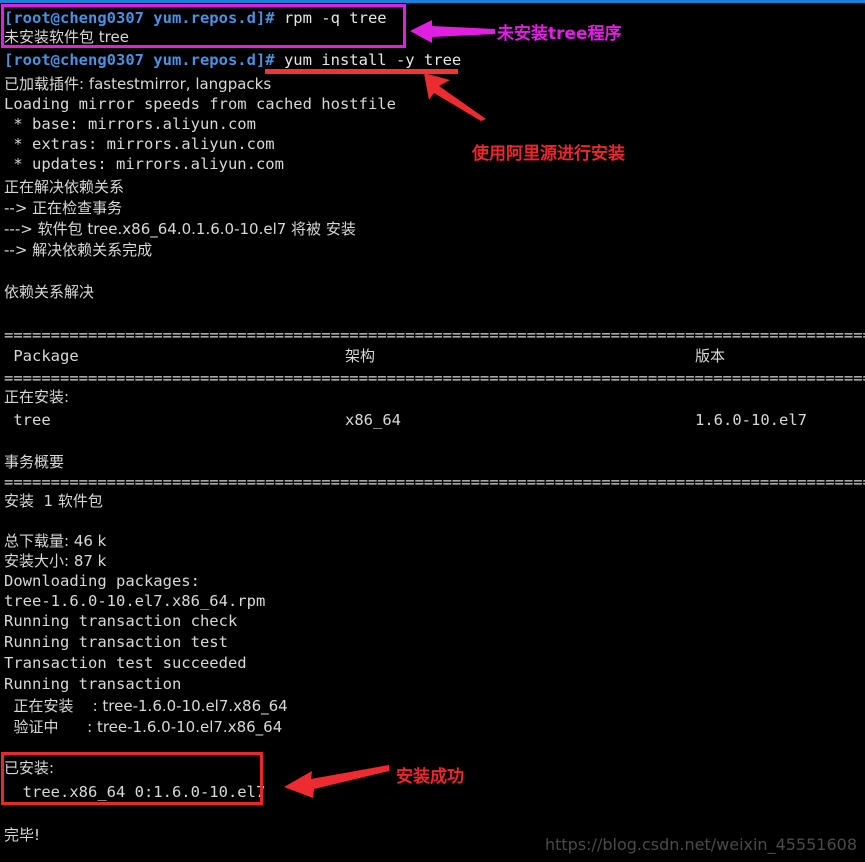  I want to click on terminal-line-deps-resolved: 依赖关系解决, so click(49, 292).